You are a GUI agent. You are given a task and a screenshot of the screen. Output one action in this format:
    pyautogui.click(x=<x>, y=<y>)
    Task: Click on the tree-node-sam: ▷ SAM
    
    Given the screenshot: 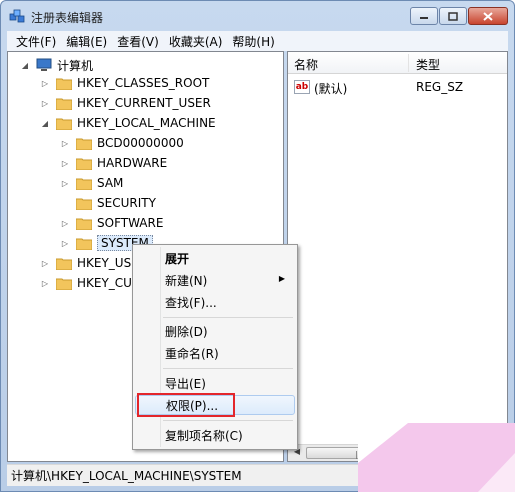 What is the action you would take?
    pyautogui.click(x=91, y=183)
    